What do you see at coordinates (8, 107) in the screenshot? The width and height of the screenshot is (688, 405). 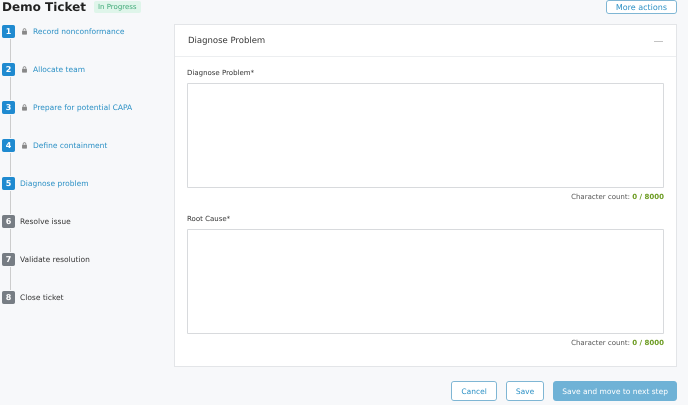 I see `step-number: 3` at bounding box center [8, 107].